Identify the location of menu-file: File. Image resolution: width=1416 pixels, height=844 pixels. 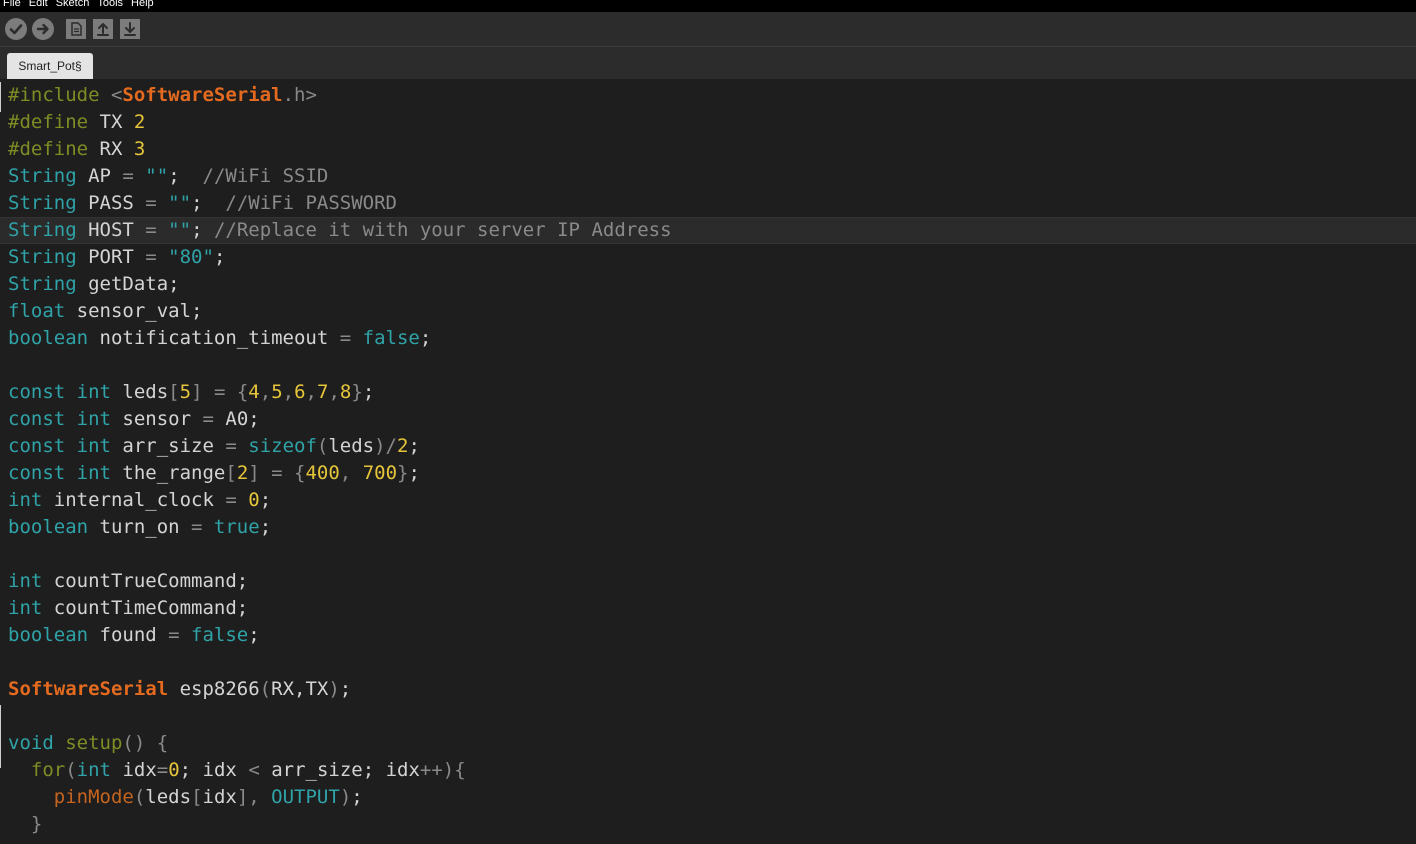
(12, 4).